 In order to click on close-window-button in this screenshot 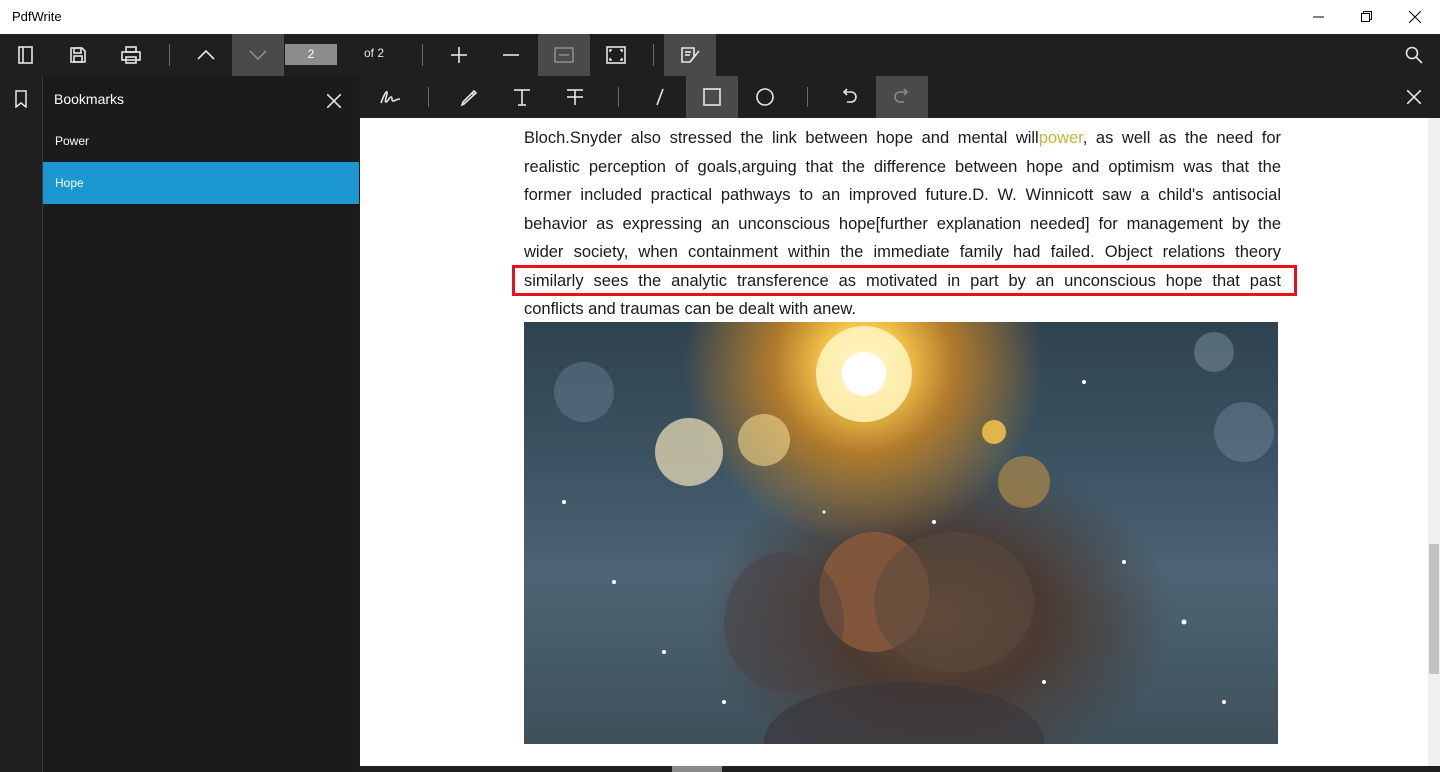, I will do `click(1415, 17)`.